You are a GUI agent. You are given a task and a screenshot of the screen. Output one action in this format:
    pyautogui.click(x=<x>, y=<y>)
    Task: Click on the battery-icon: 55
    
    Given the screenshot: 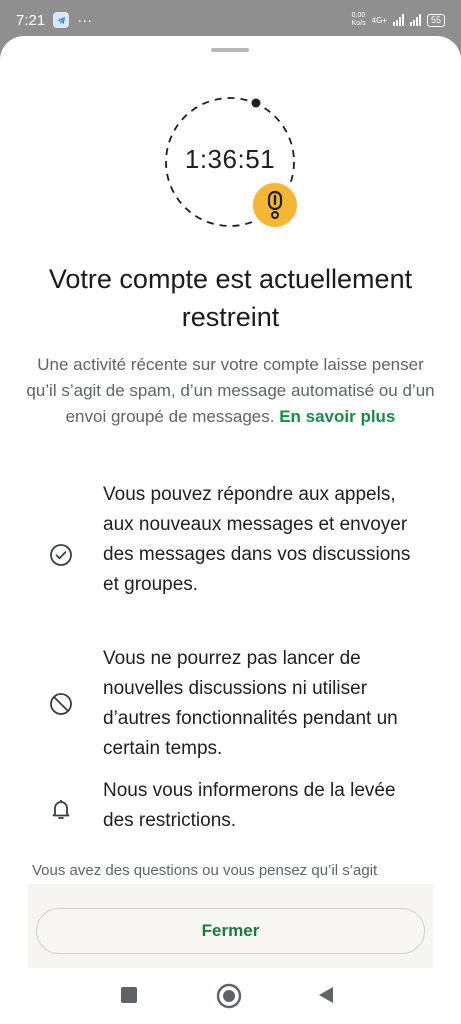 What is the action you would take?
    pyautogui.click(x=435, y=20)
    